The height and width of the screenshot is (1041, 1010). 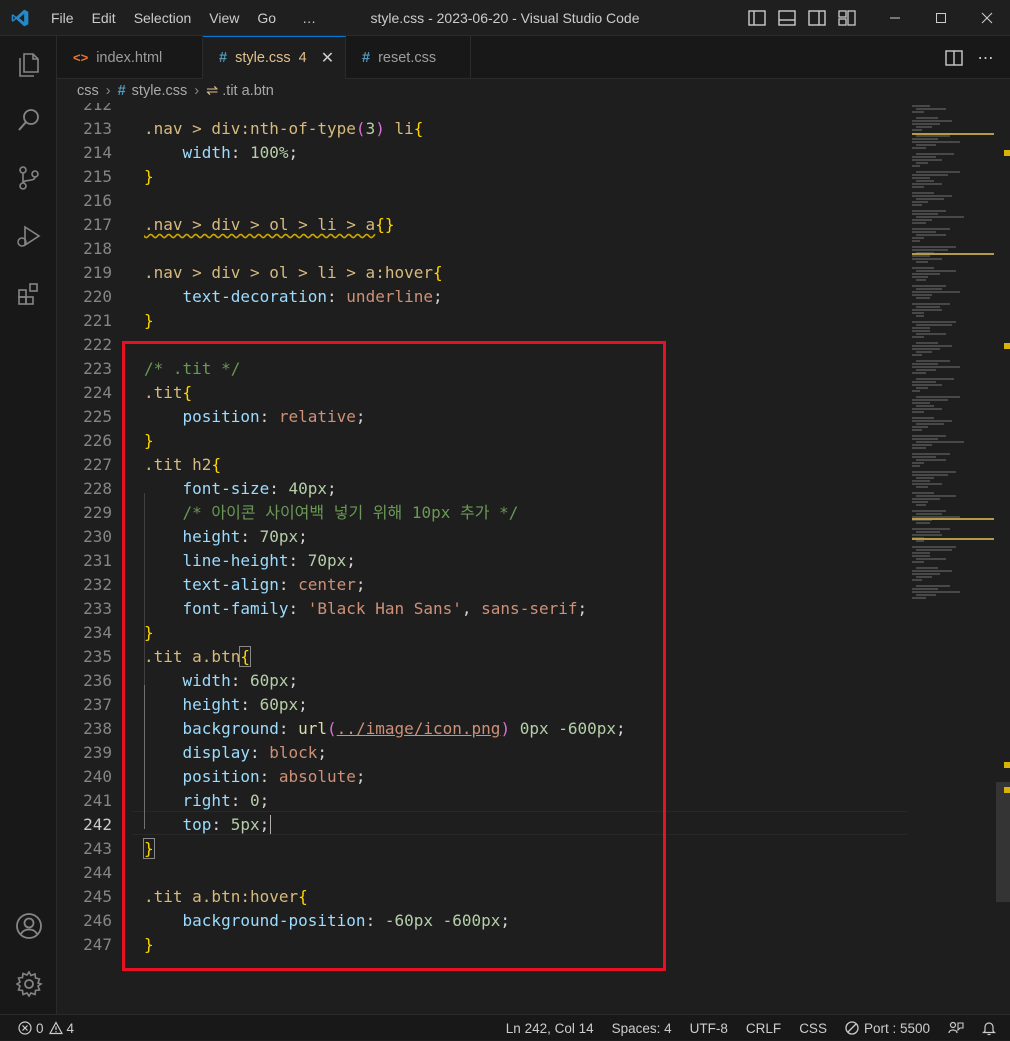 I want to click on run-debug-icon, so click(x=28, y=236).